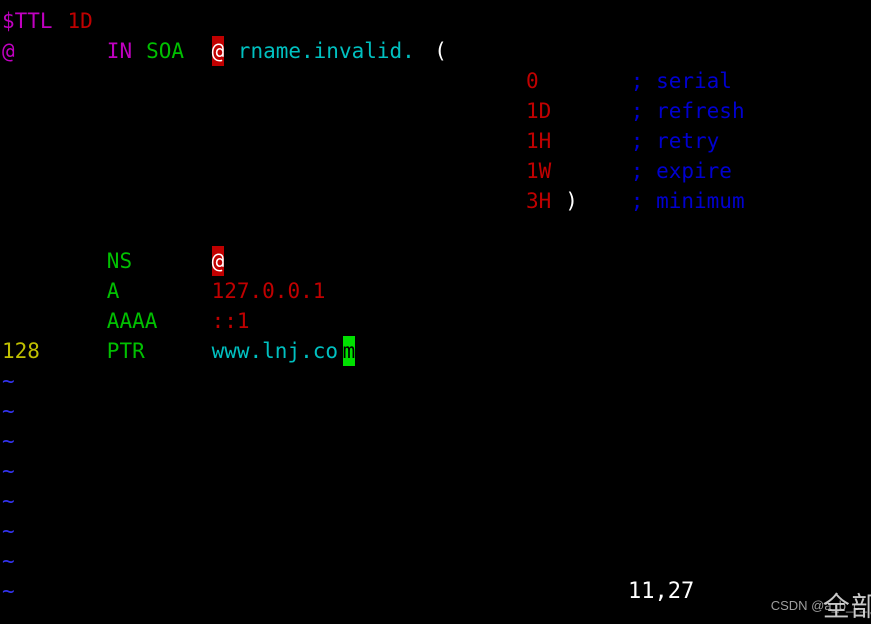 The image size is (871, 624). I want to click on code-token: @, so click(8, 51).